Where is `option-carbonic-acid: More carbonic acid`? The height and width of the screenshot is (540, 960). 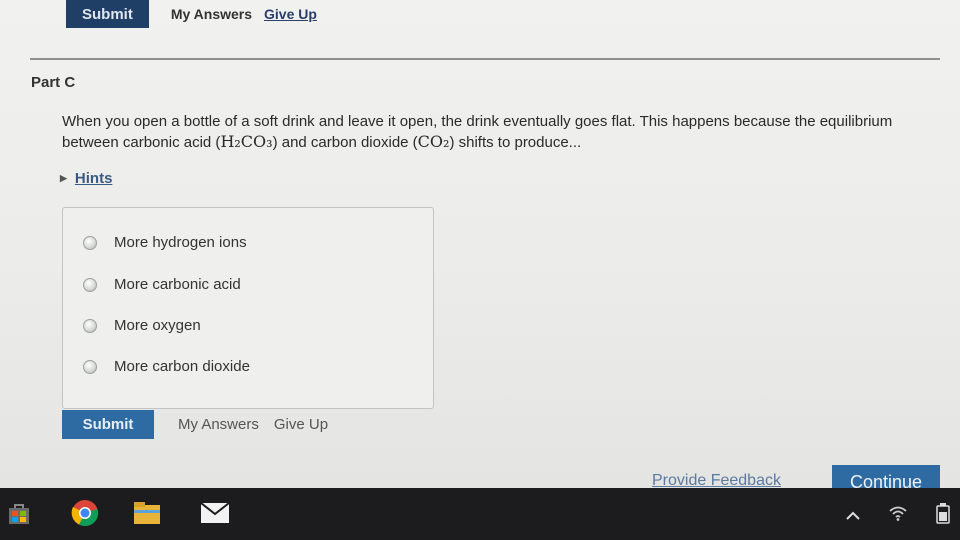 option-carbonic-acid: More carbonic acid is located at coordinates (162, 284).